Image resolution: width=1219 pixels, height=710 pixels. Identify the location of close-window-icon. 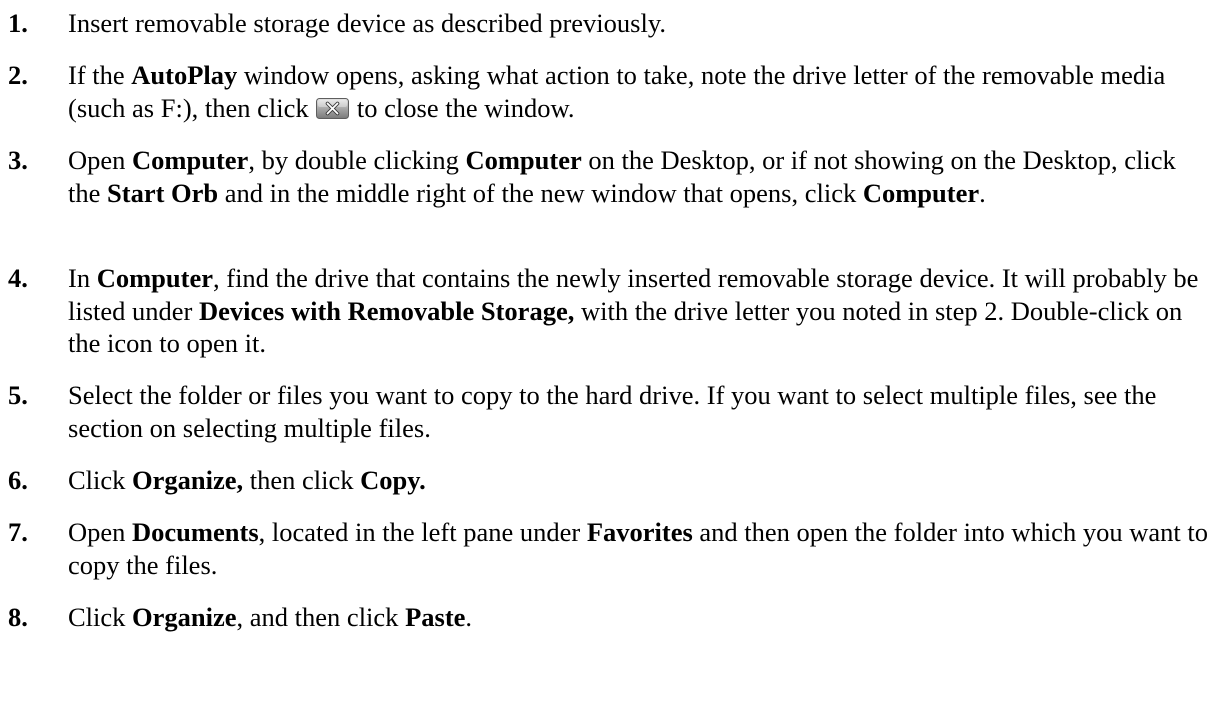
(333, 108).